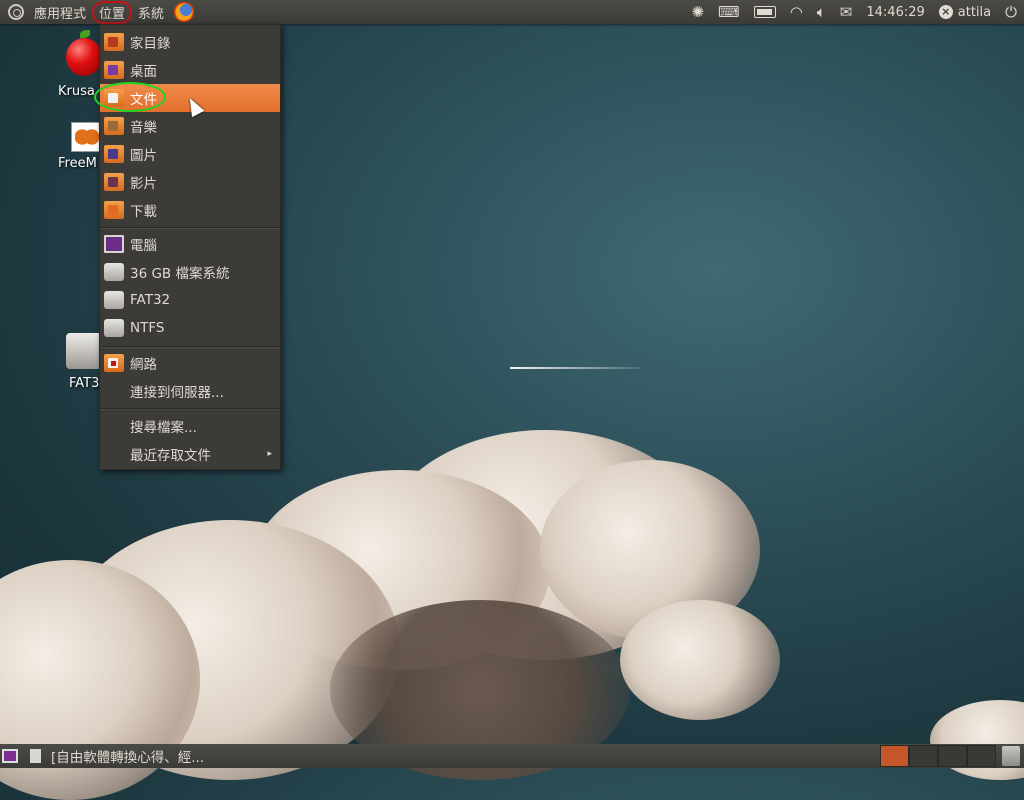 The height and width of the screenshot is (800, 1024). Describe the element at coordinates (895, 12) in the screenshot. I see `clock: 14:46:29` at that location.